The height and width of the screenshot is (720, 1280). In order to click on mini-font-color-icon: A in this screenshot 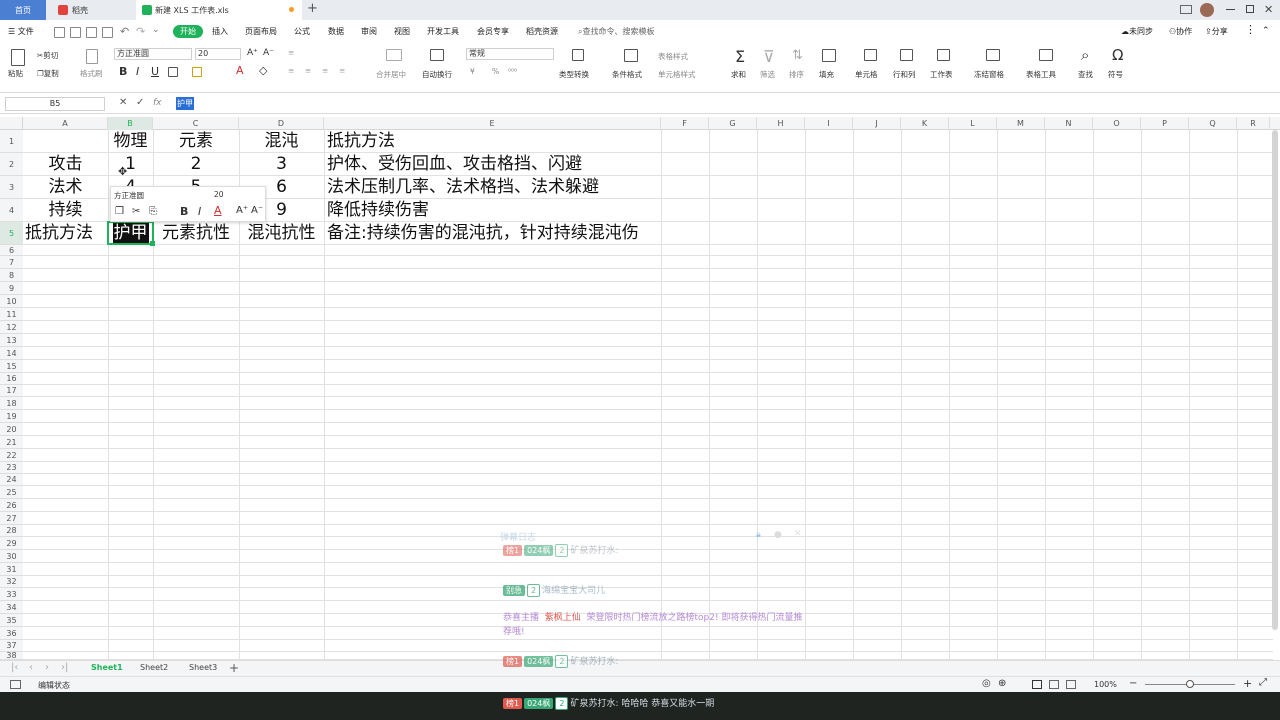, I will do `click(218, 210)`.